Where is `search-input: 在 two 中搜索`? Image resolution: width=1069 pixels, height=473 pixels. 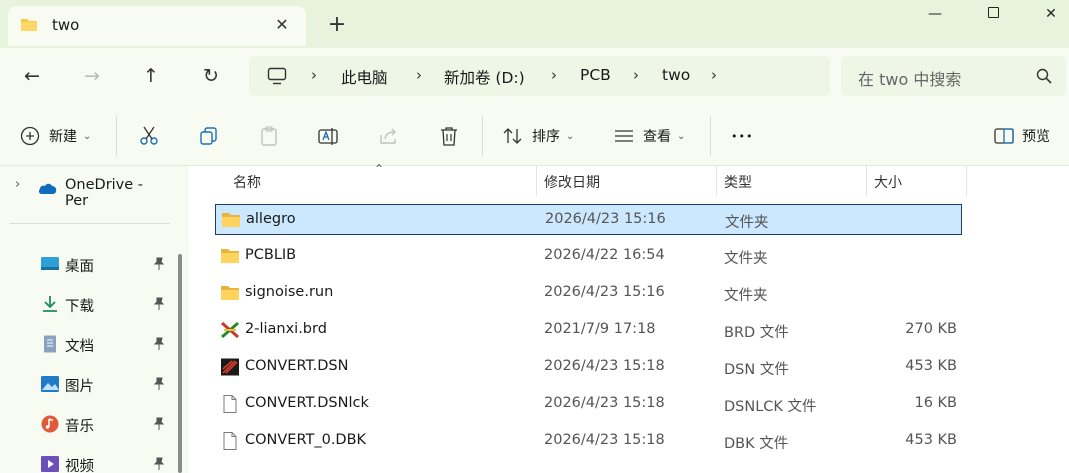
search-input: 在 two 中搜索 is located at coordinates (953, 76).